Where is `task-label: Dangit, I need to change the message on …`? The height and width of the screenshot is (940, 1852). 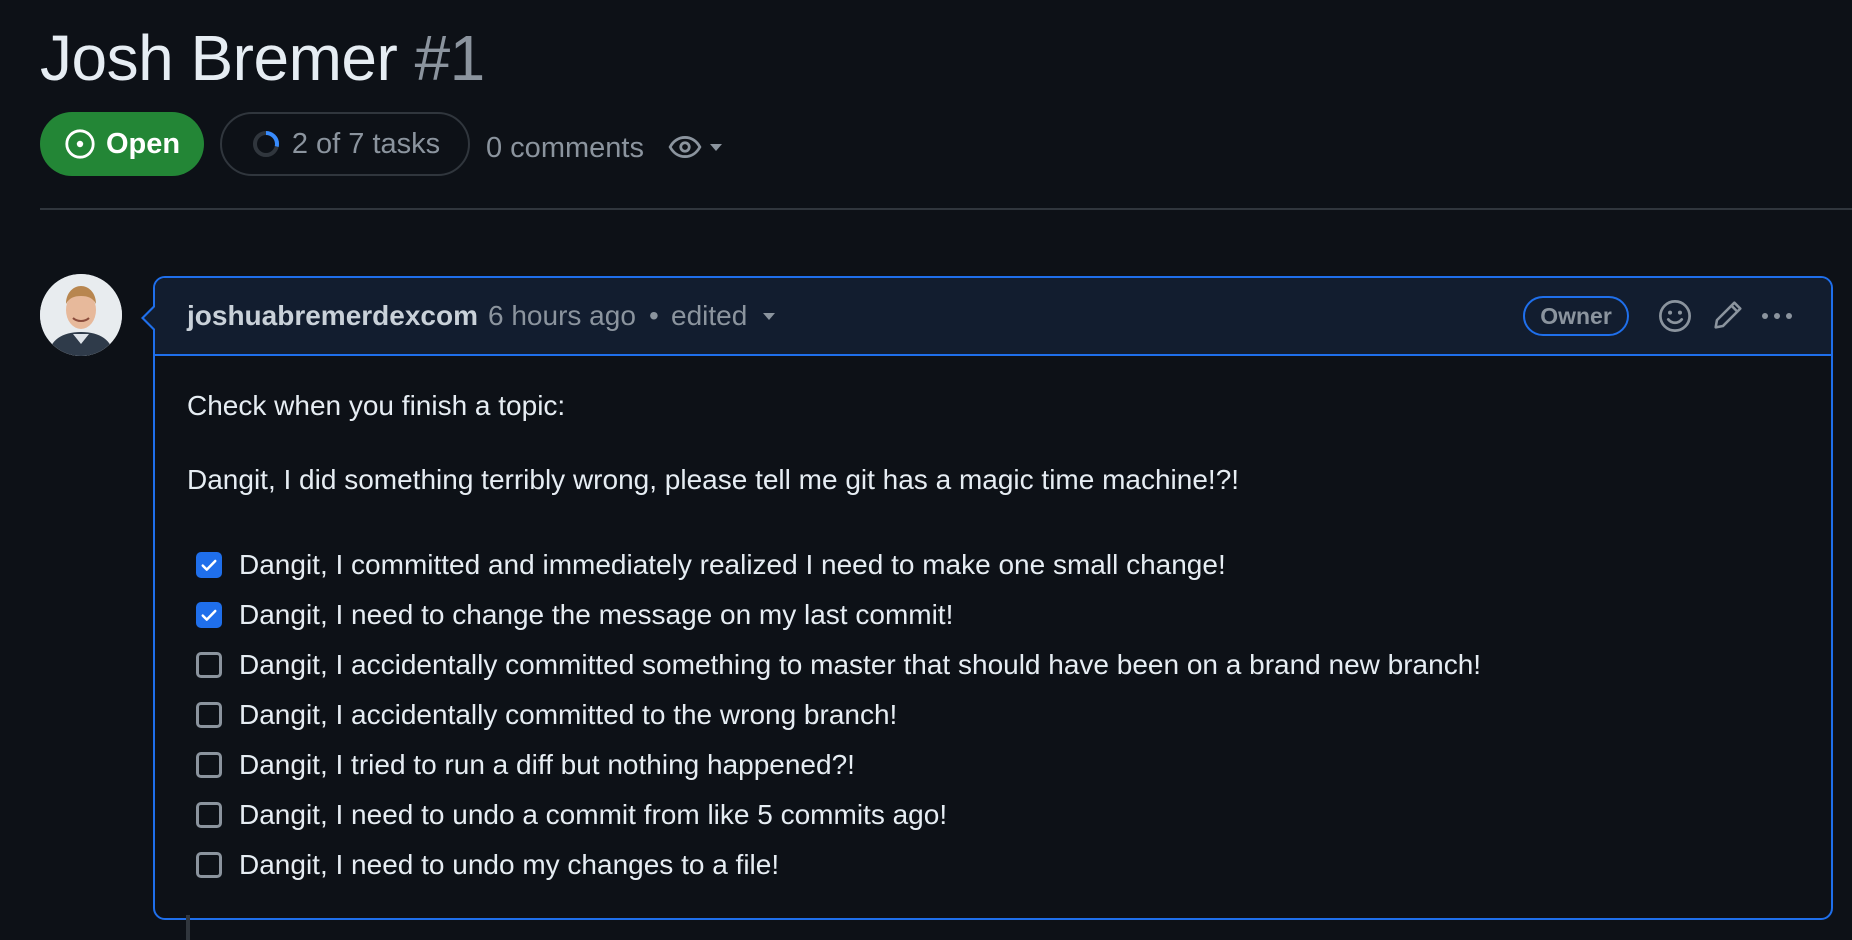
task-label: Dangit, I need to change the message on … is located at coordinates (596, 614).